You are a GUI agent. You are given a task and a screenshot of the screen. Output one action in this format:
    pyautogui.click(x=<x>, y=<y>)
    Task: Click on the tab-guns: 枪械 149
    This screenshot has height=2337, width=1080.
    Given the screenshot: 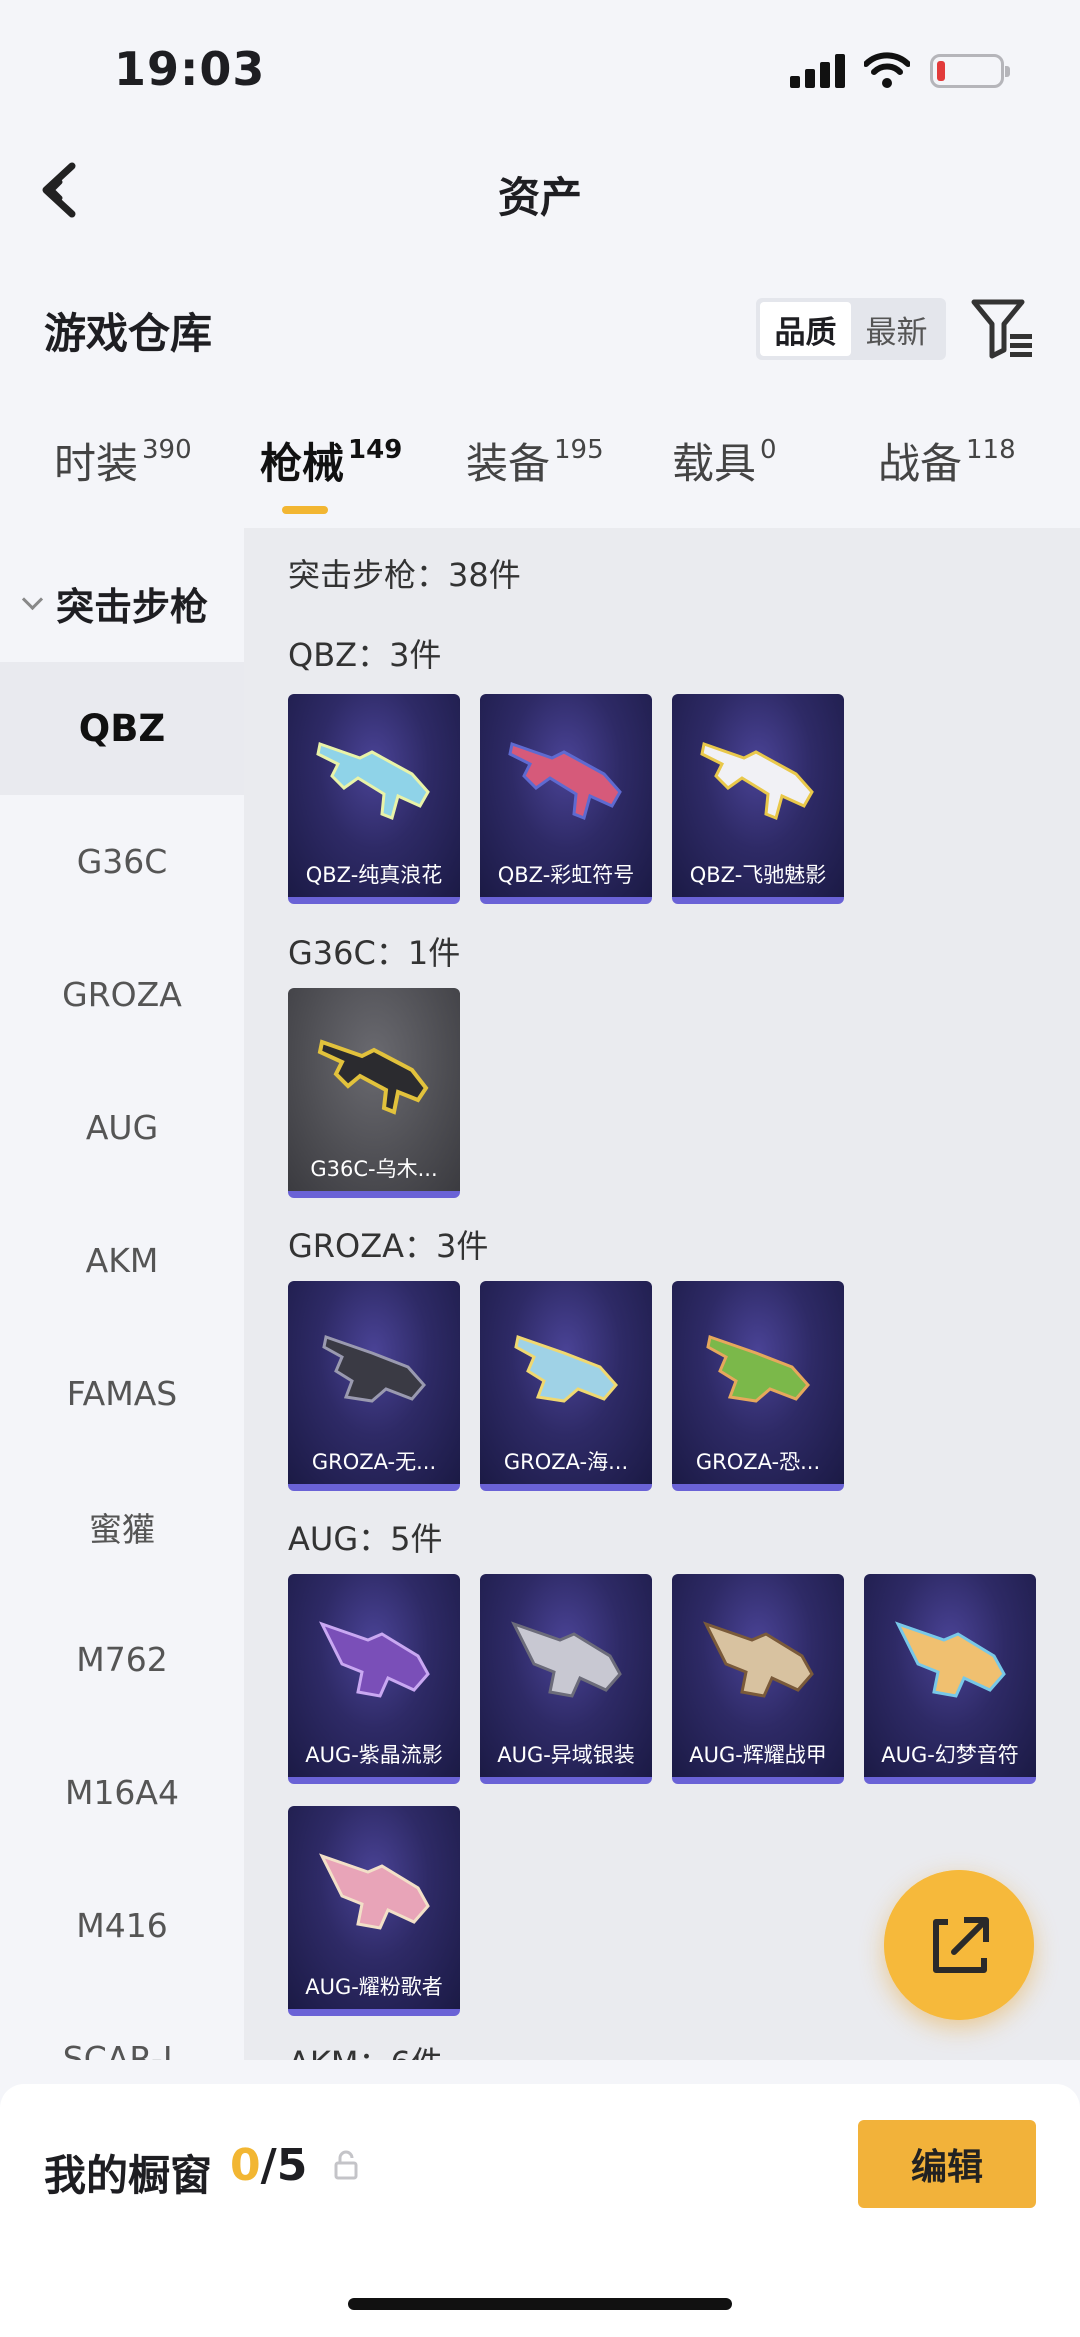 What is the action you would take?
    pyautogui.click(x=331, y=460)
    